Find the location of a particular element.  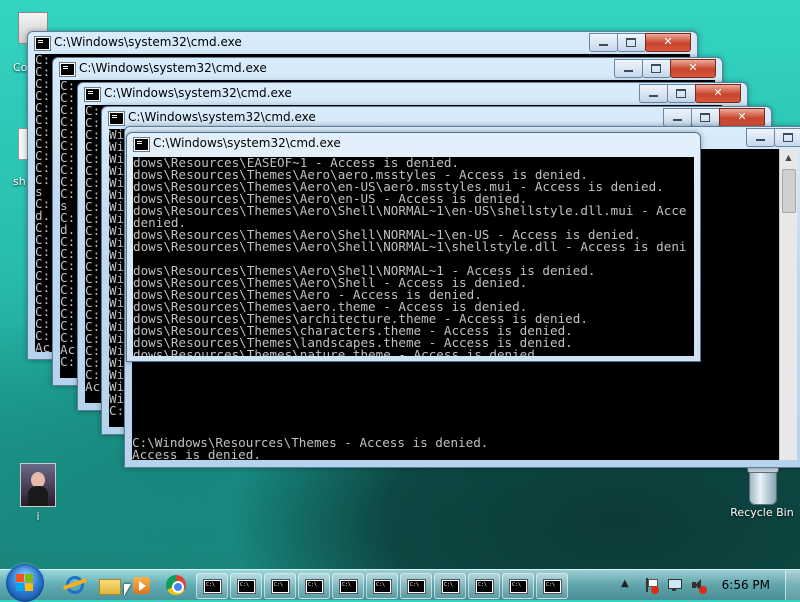

file-explorer-icon is located at coordinates (109, 585).